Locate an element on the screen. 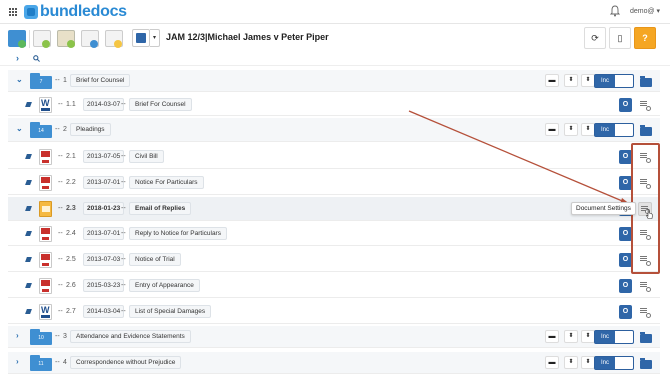 This screenshot has width=670, height=376. document-title: Email of Replies is located at coordinates (160, 208).